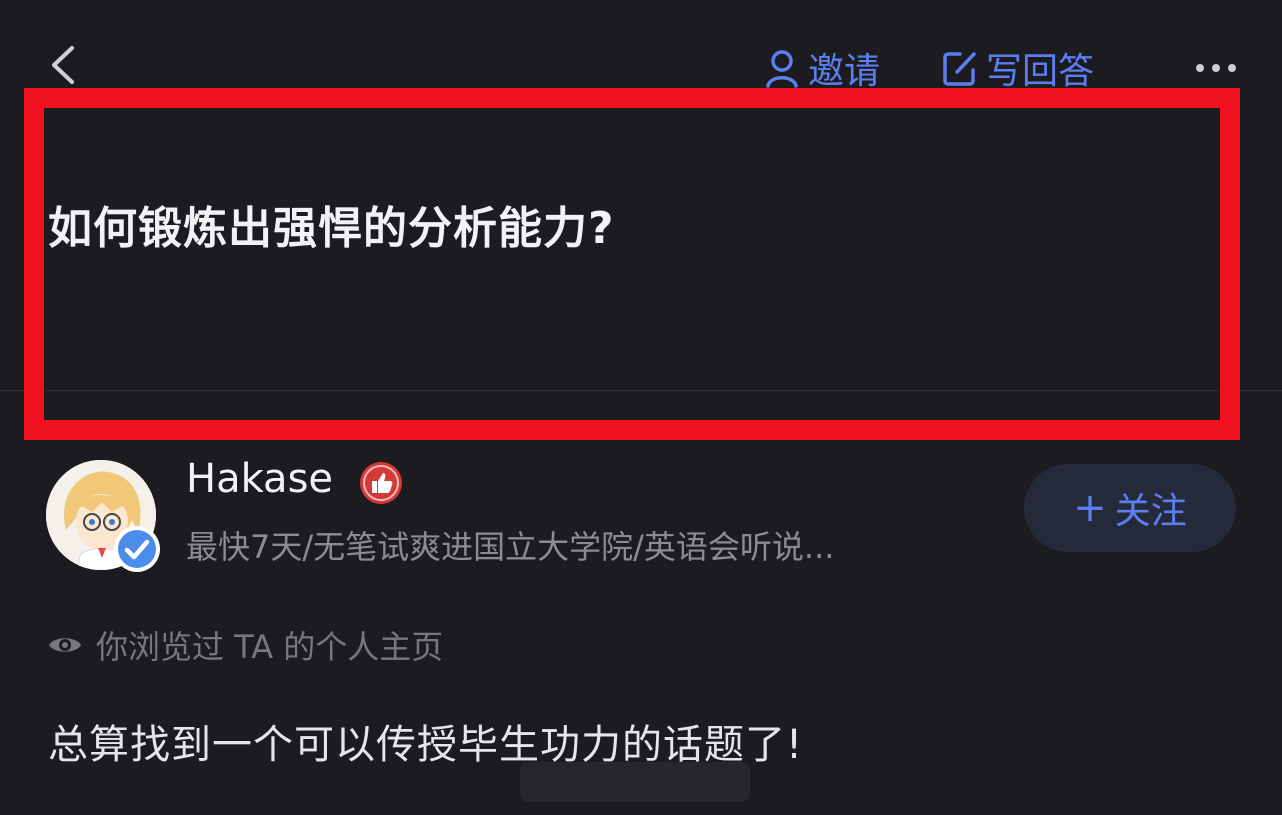 The image size is (1282, 815). Describe the element at coordinates (1040, 71) in the screenshot. I see `write-answer-label: 写回答` at that location.